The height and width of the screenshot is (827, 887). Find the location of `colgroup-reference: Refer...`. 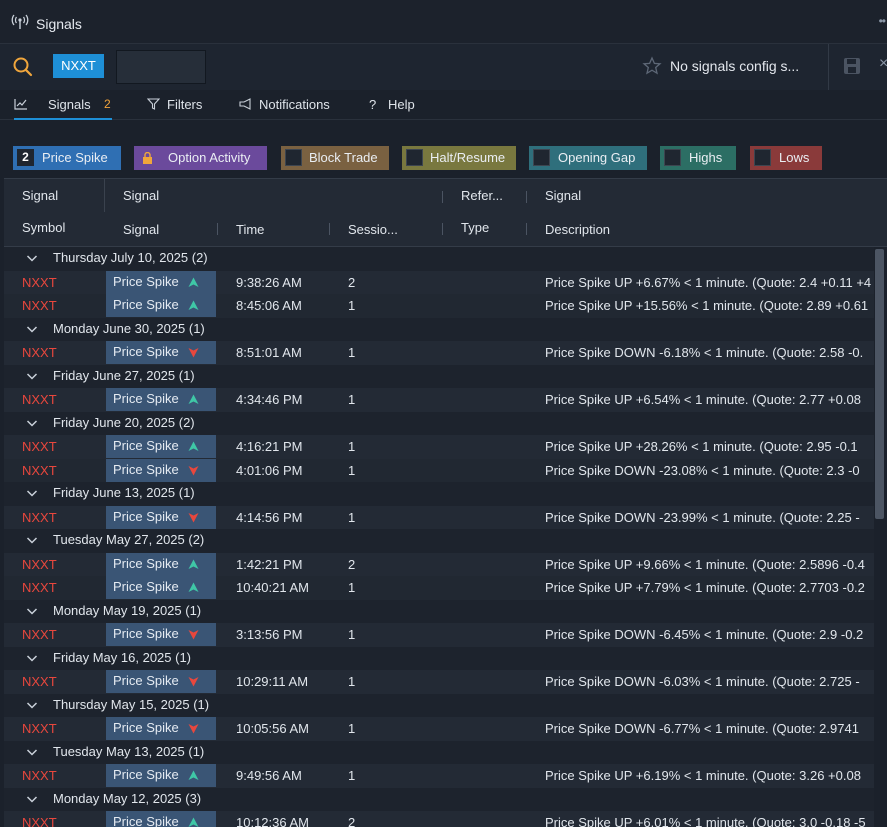

colgroup-reference: Refer... is located at coordinates (482, 195).